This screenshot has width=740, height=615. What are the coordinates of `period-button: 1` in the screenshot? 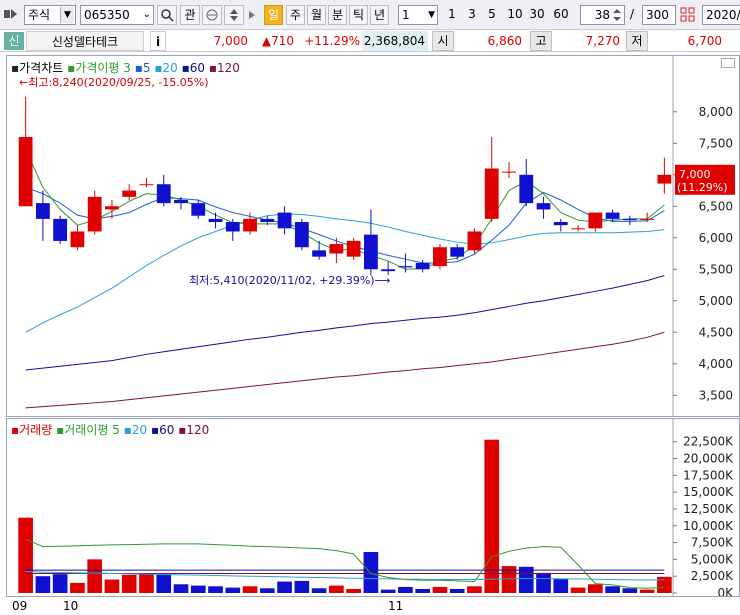 It's located at (452, 15).